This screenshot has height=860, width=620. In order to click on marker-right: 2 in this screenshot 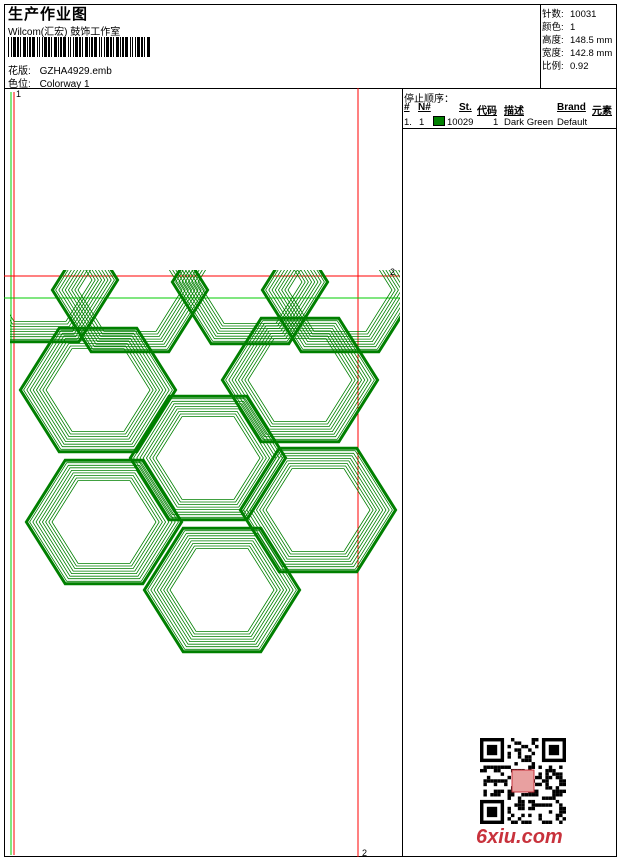, I will do `click(393, 272)`.